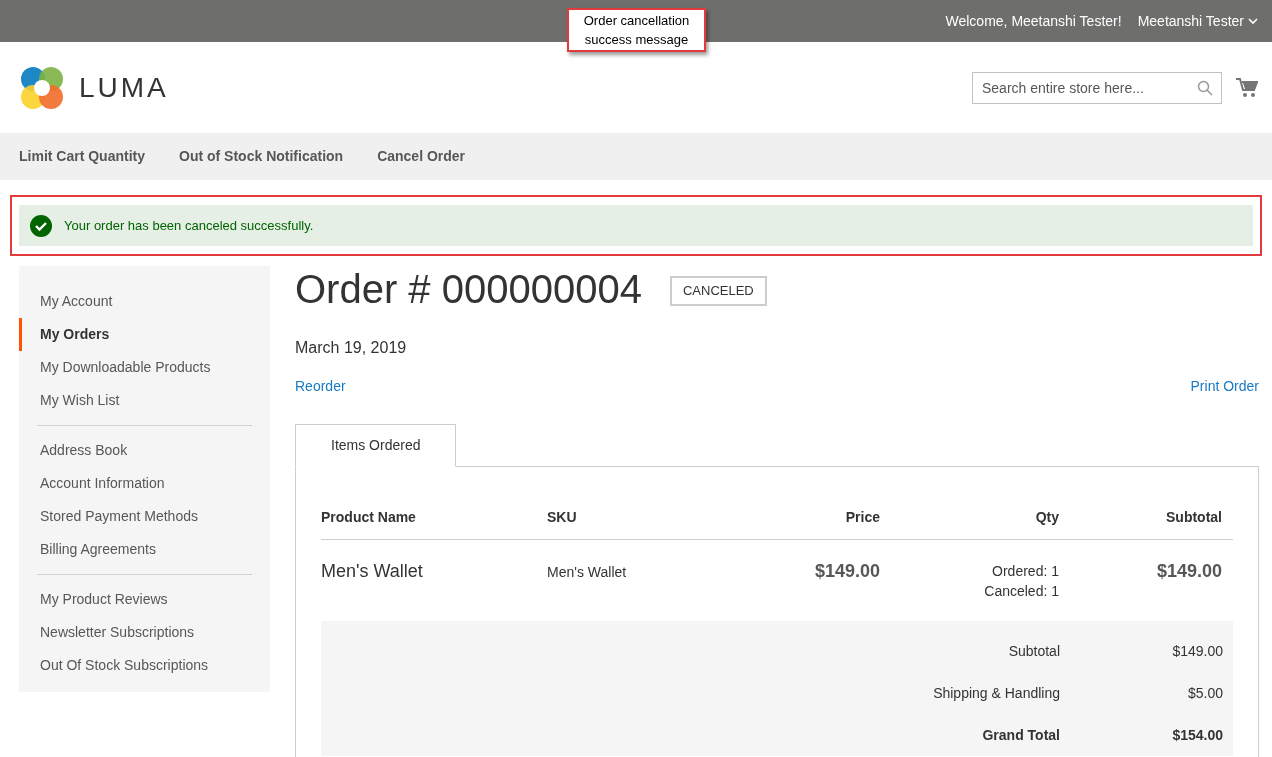 This screenshot has height=757, width=1272. What do you see at coordinates (320, 386) in the screenshot?
I see `order-link: Reorder` at bounding box center [320, 386].